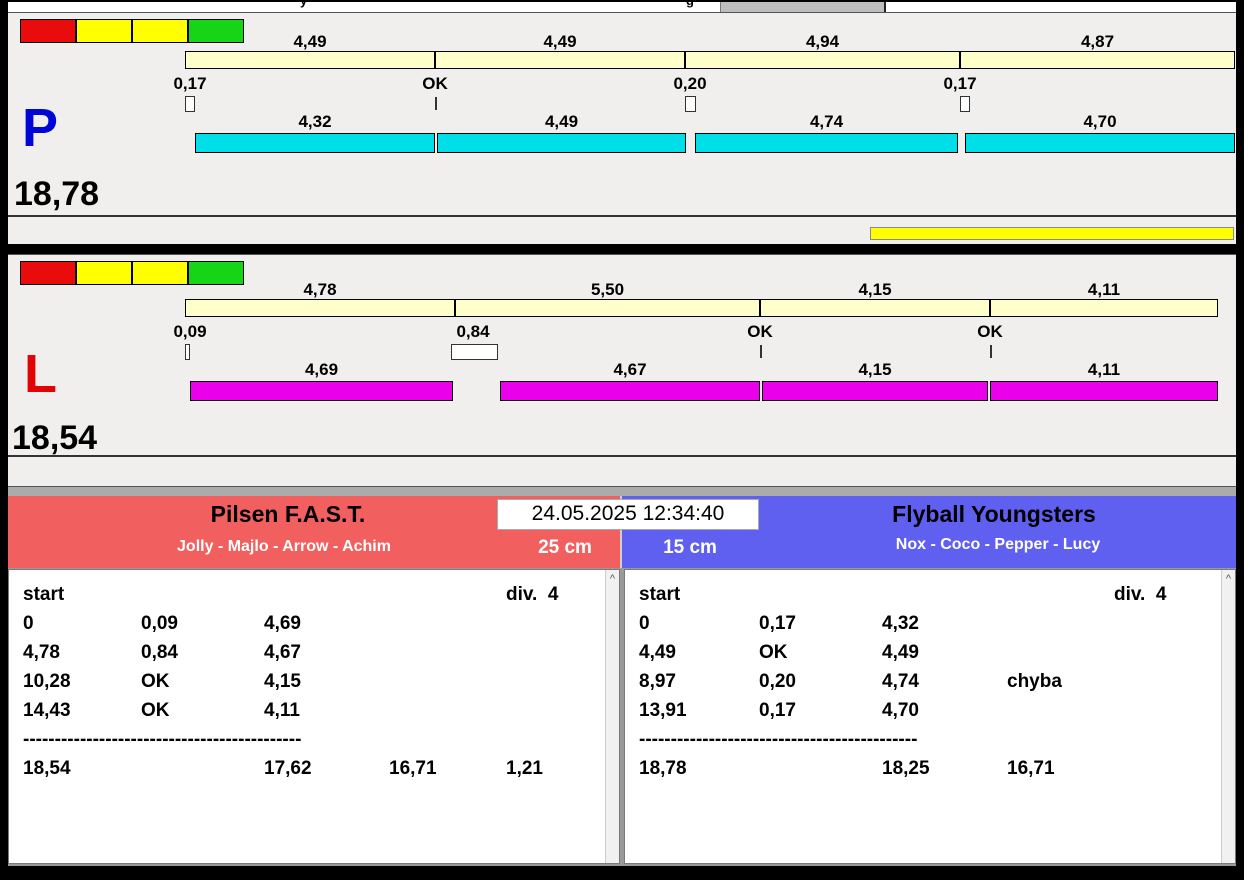  I want to click on lane-separator, so click(622, 249).